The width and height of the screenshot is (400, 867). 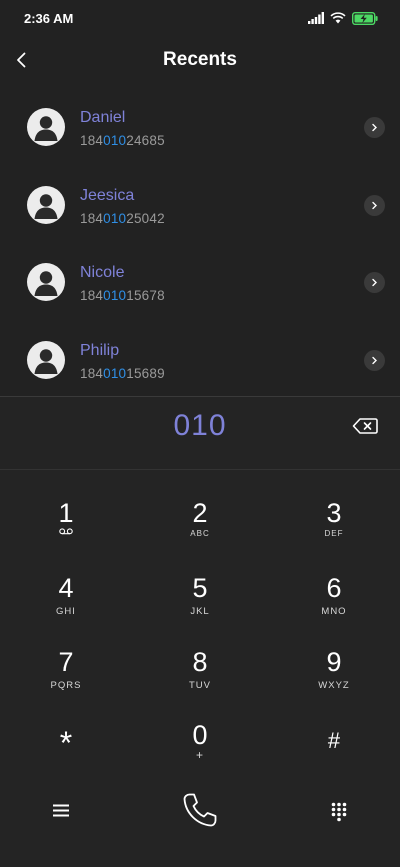 I want to click on dialed-number: 010, so click(x=200, y=426).